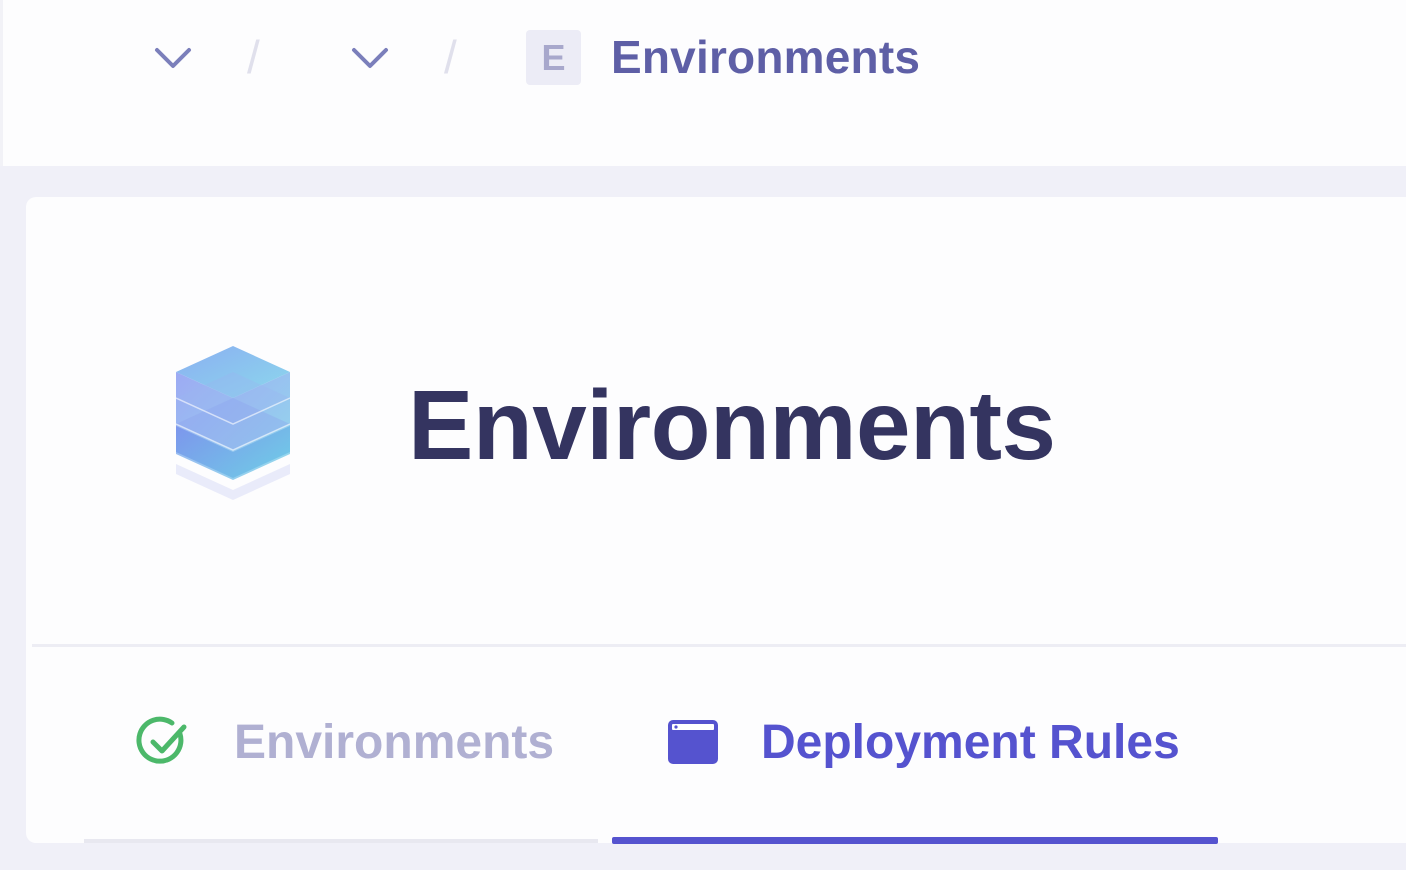 The height and width of the screenshot is (870, 1406). I want to click on tab-environments: Environments, so click(345, 742).